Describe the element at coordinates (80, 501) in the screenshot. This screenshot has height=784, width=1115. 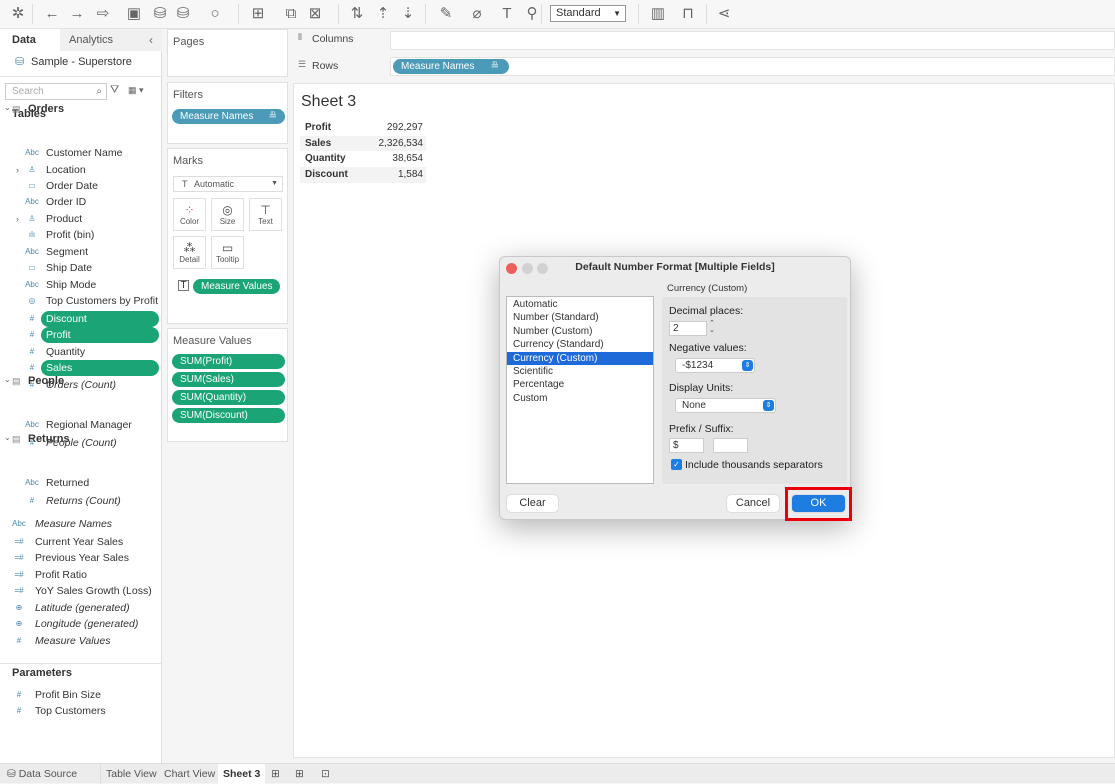
I see `field-item: # Returns (Count)` at that location.